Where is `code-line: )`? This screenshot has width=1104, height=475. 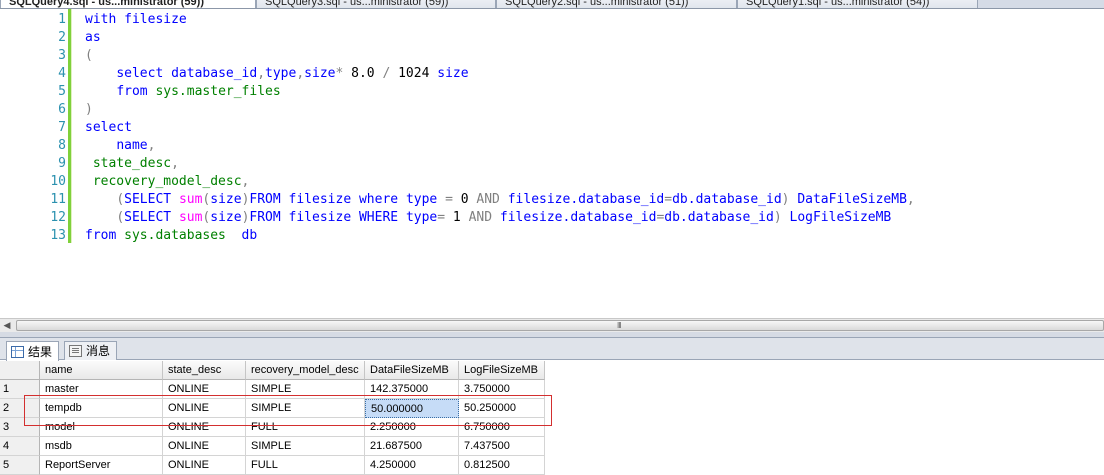 code-line: ) is located at coordinates (89, 110).